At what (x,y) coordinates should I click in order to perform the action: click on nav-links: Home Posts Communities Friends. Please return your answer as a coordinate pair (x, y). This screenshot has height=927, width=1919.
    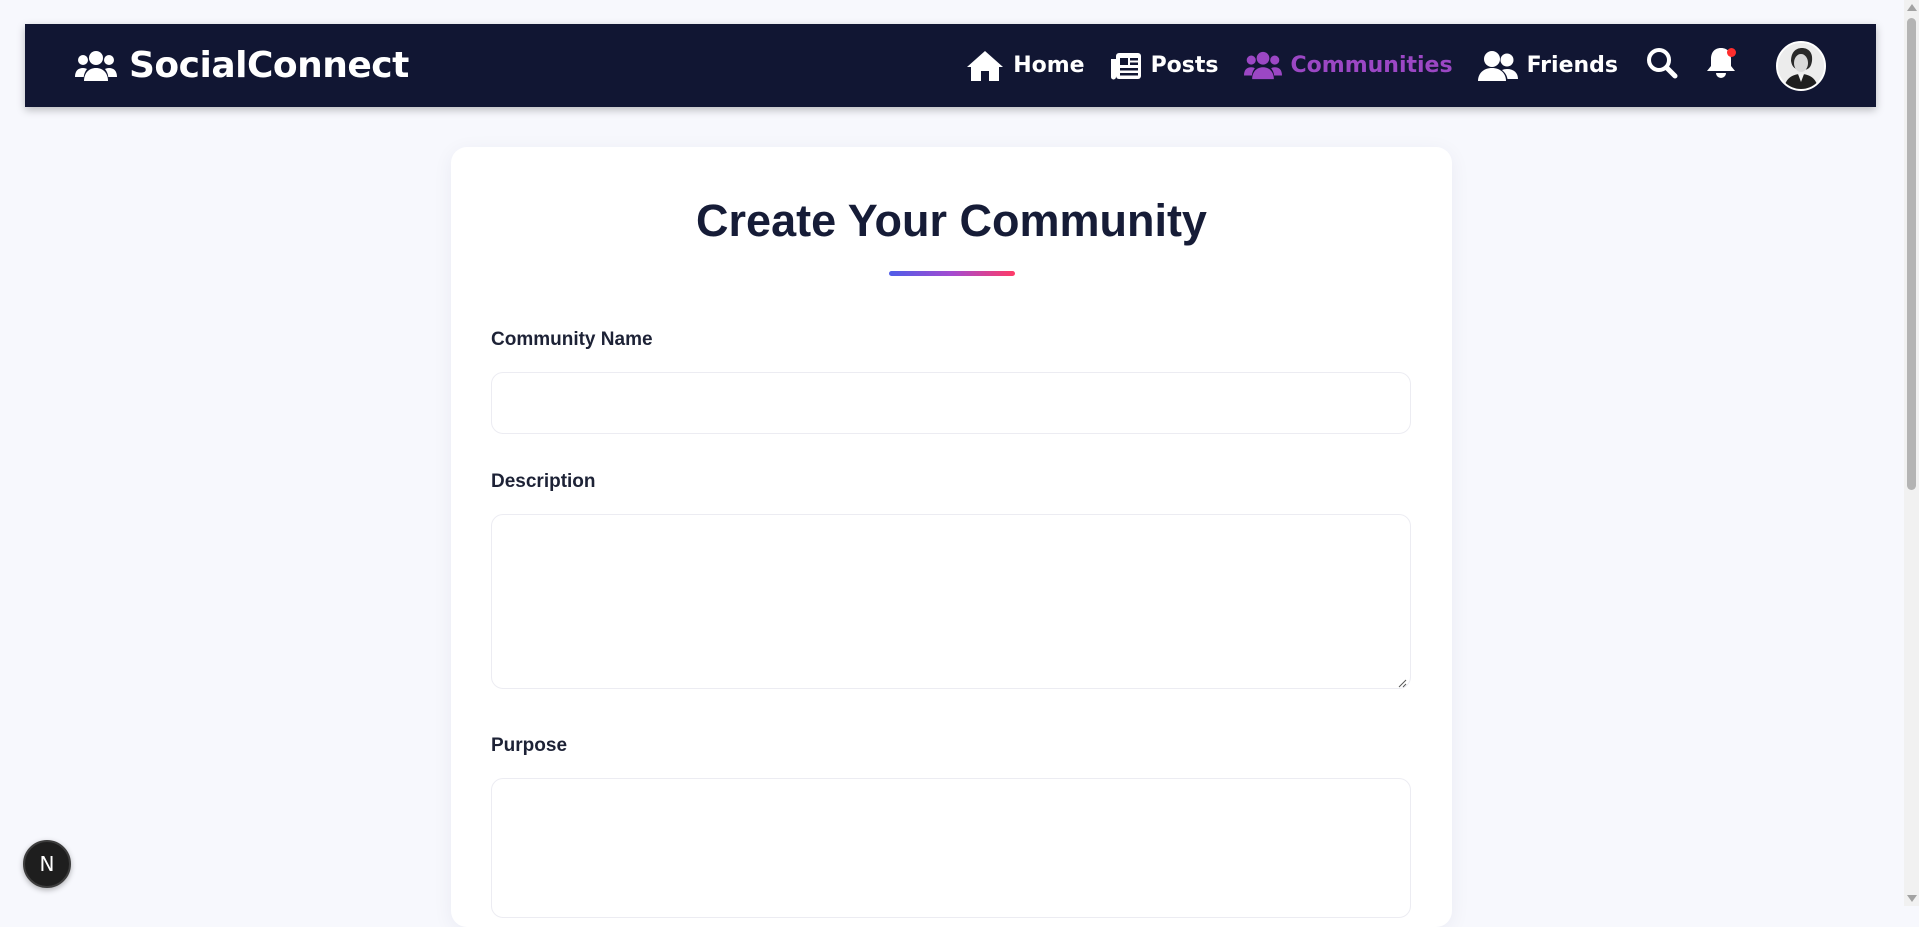
    Looking at the image, I should click on (1383, 65).